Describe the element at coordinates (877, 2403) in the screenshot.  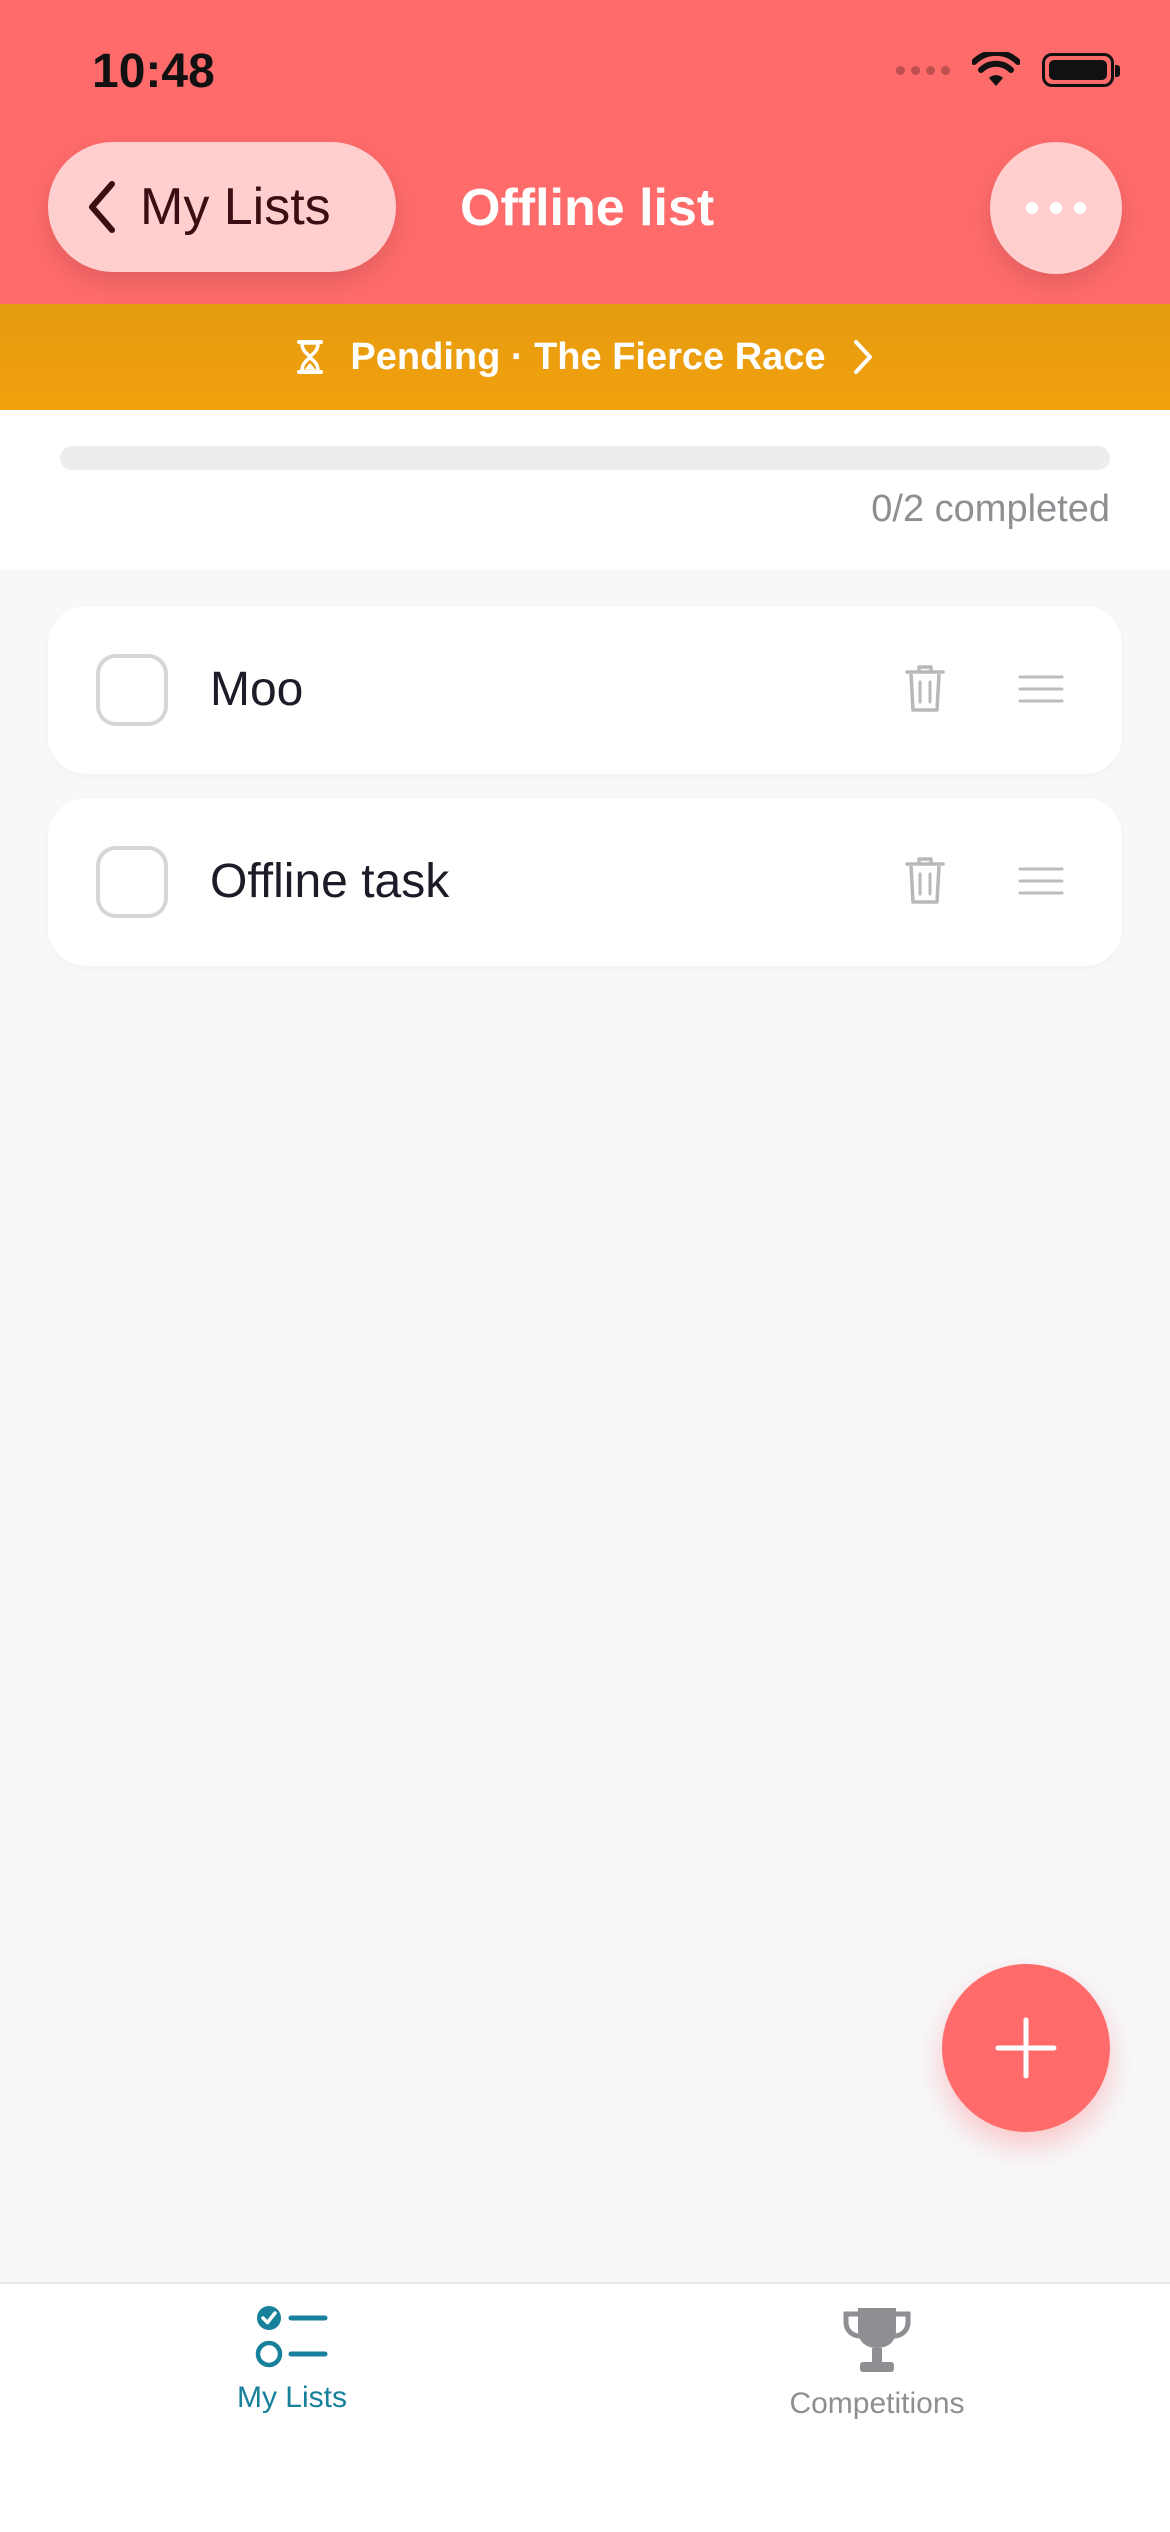
I see `tab-competitions-label: Competitions` at that location.